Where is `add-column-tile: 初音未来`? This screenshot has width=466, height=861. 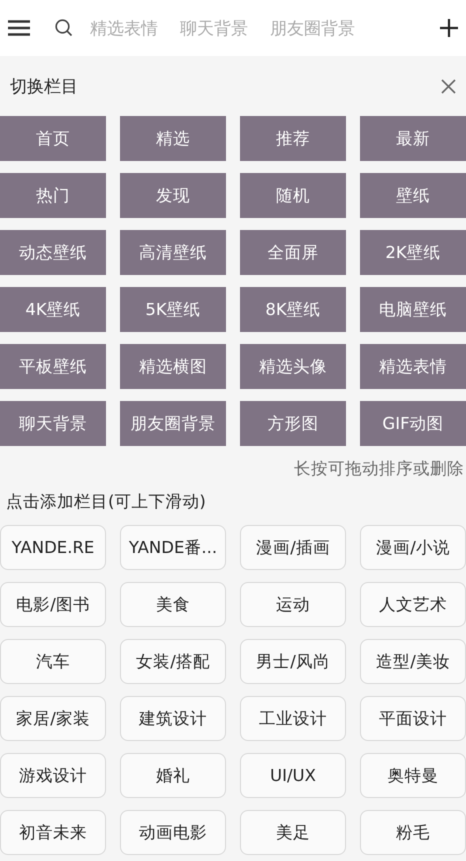
add-column-tile: 初音未来 is located at coordinates (53, 832).